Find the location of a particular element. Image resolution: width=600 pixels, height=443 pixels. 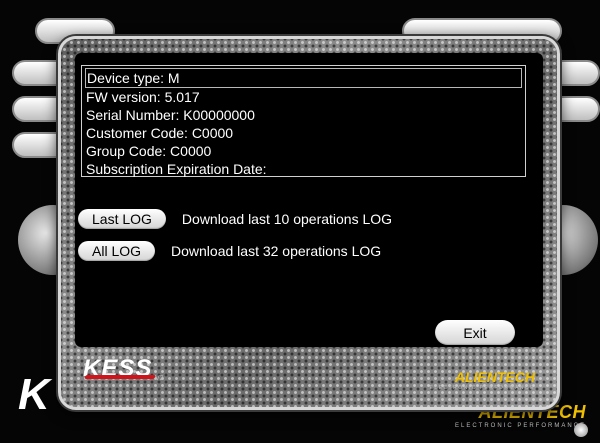

fw-version-line: FW version: 5.017 is located at coordinates (143, 97).